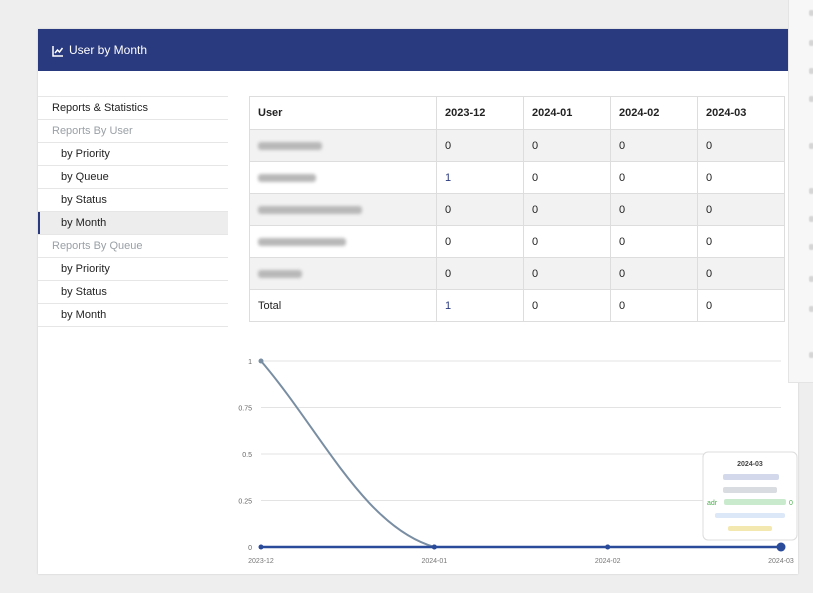  Describe the element at coordinates (245, 502) in the screenshot. I see `y-tick-label: 0.25` at that location.